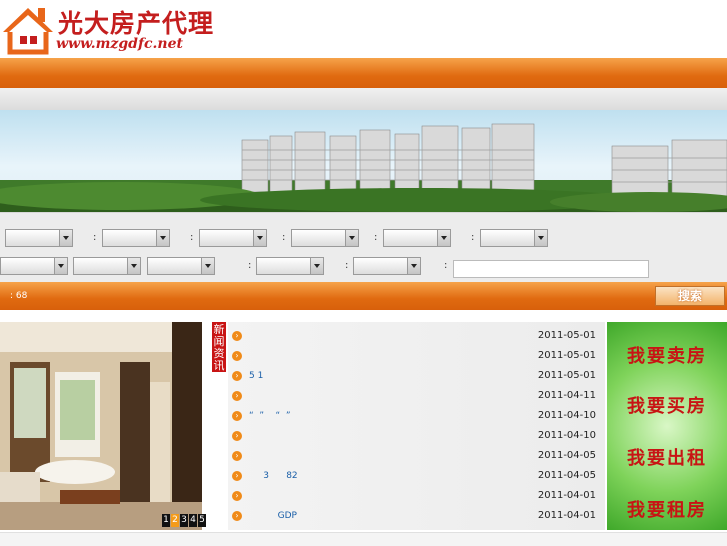 The width and height of the screenshot is (727, 546). Describe the element at coordinates (551, 269) in the screenshot. I see `keyword-input` at that location.